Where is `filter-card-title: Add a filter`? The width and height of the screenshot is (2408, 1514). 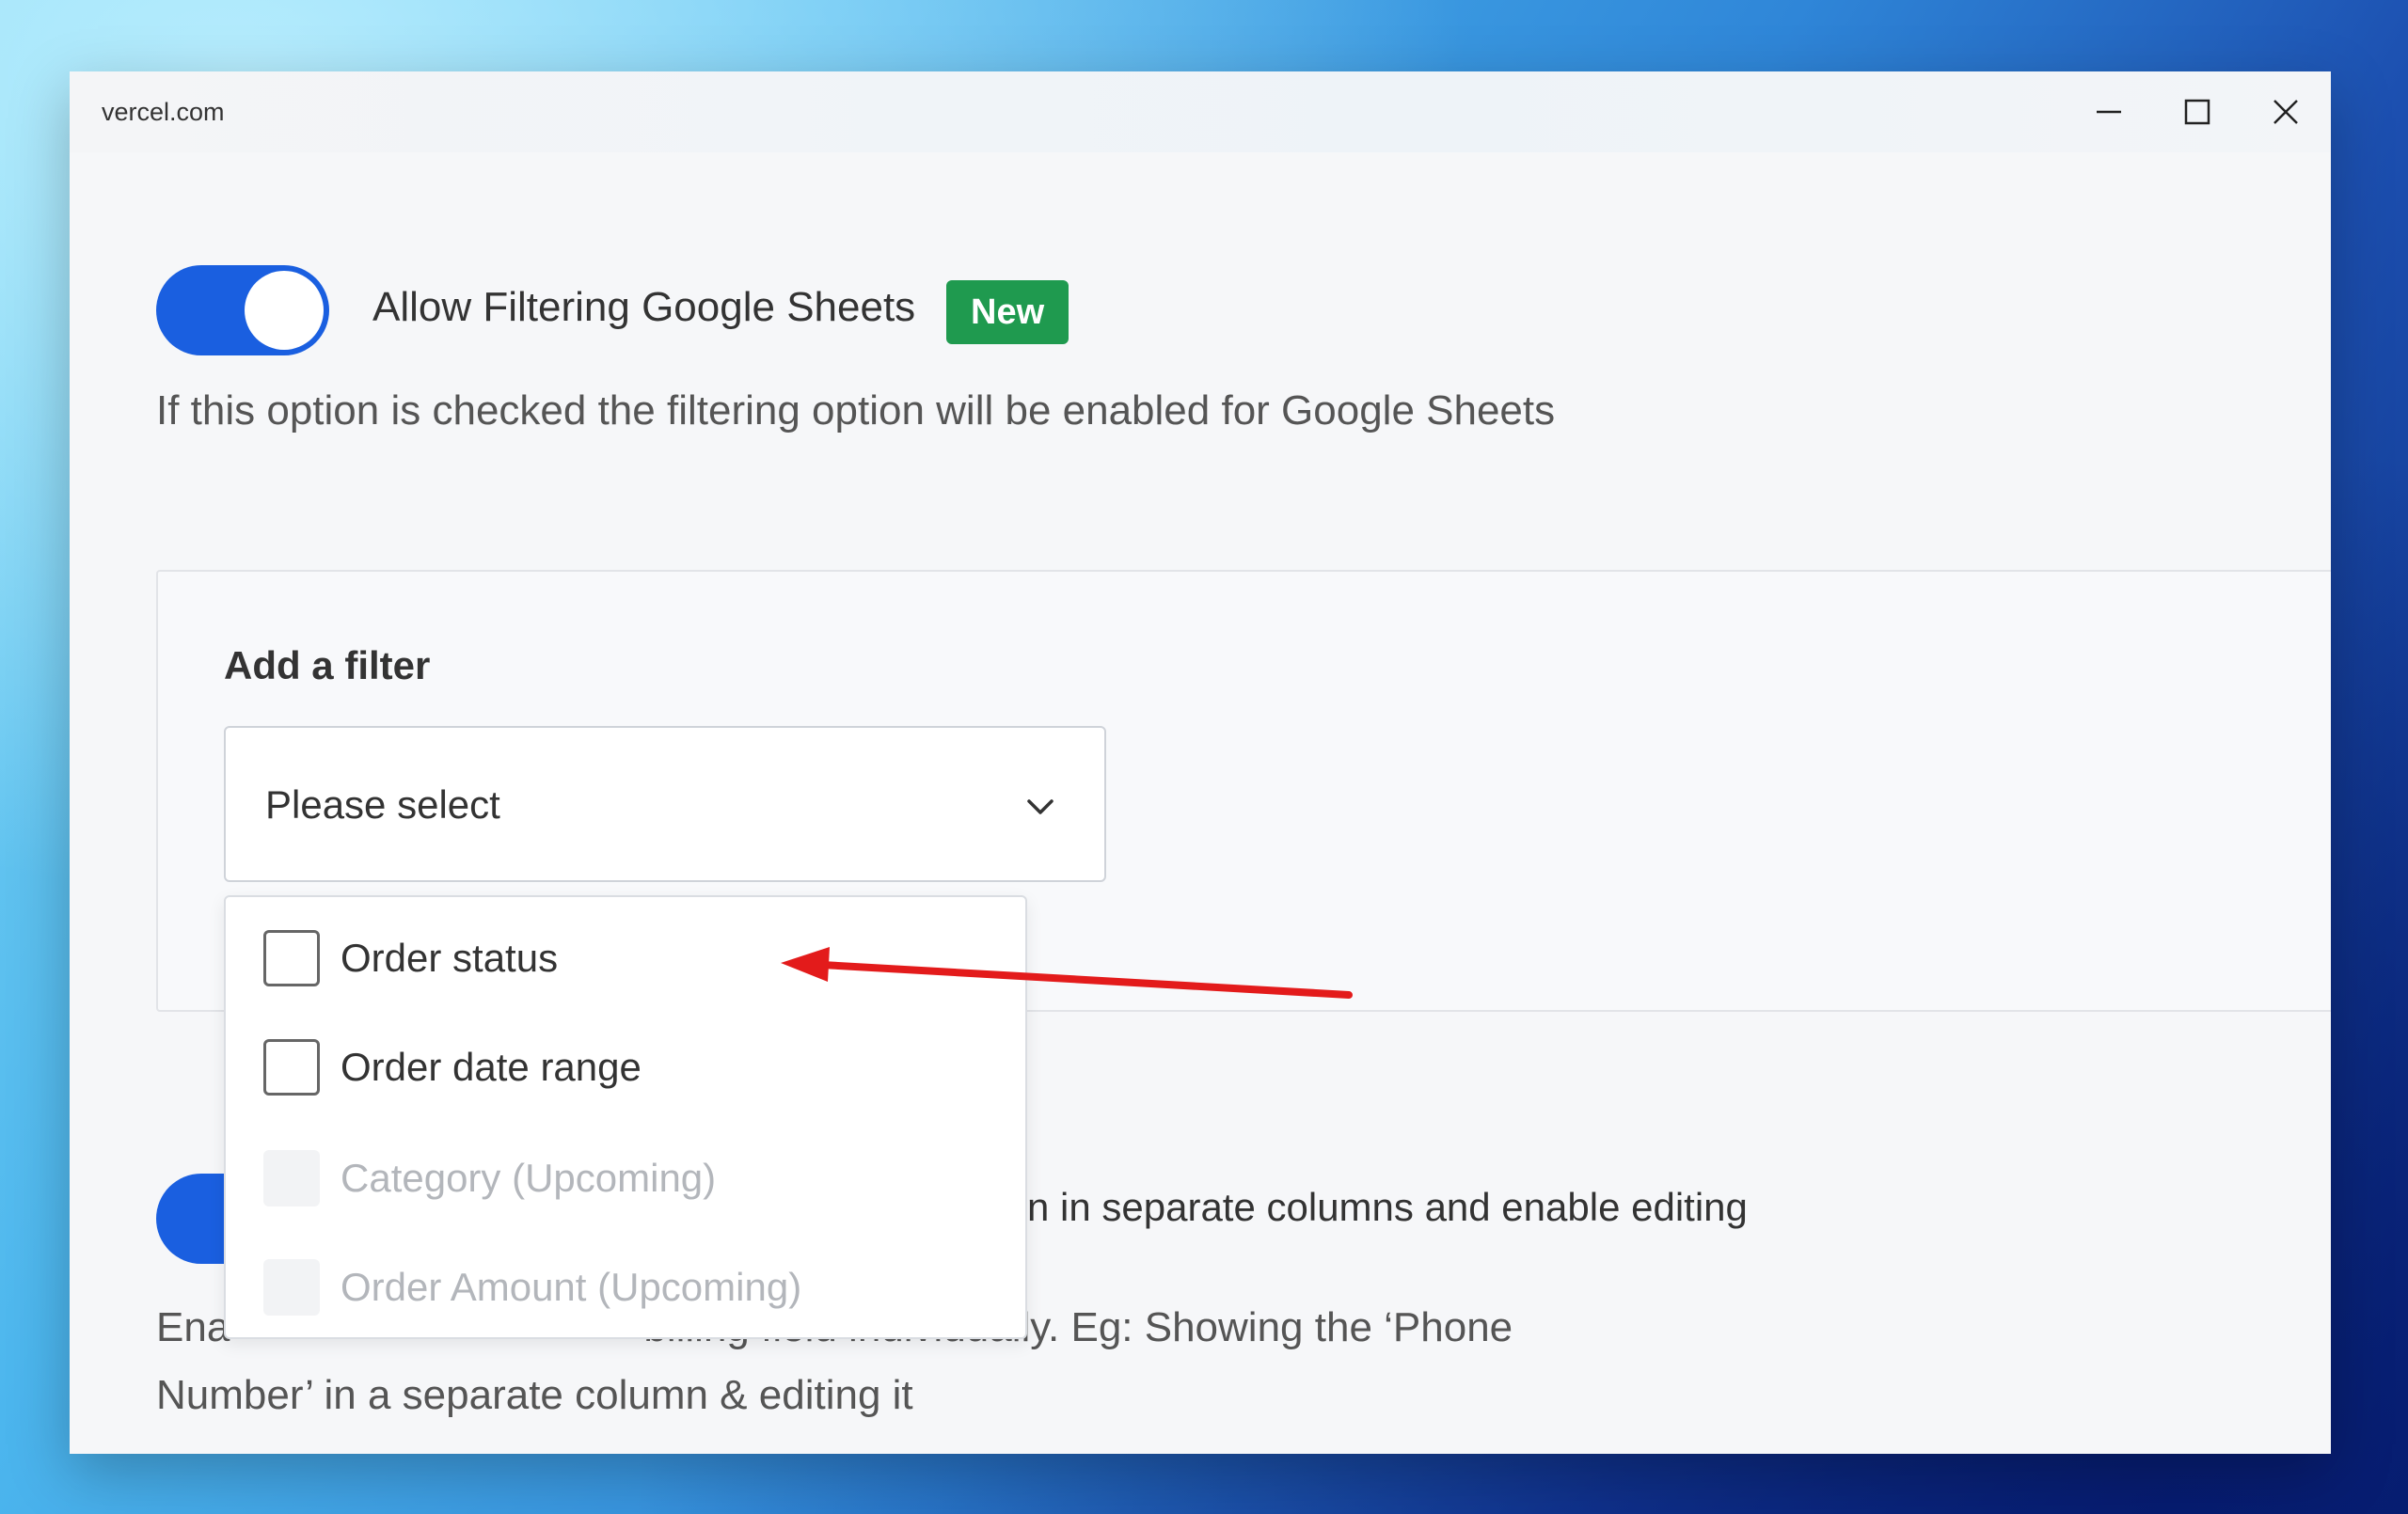
filter-card-title: Add a filter is located at coordinates (328, 665).